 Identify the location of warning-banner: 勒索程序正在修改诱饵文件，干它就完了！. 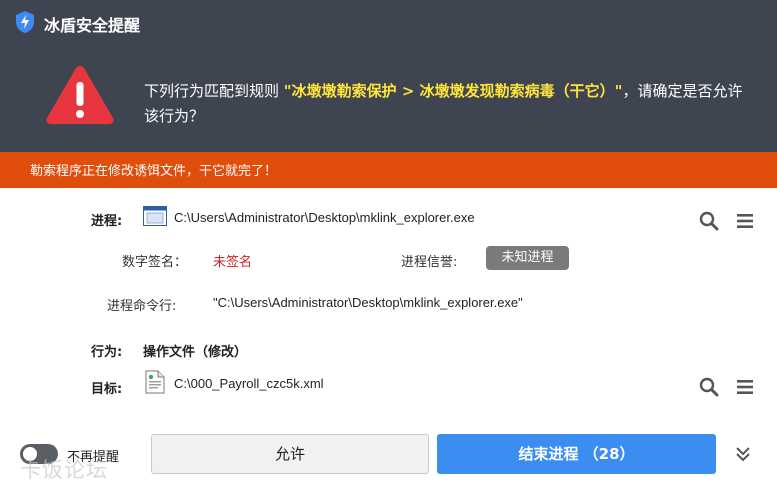
(388, 170).